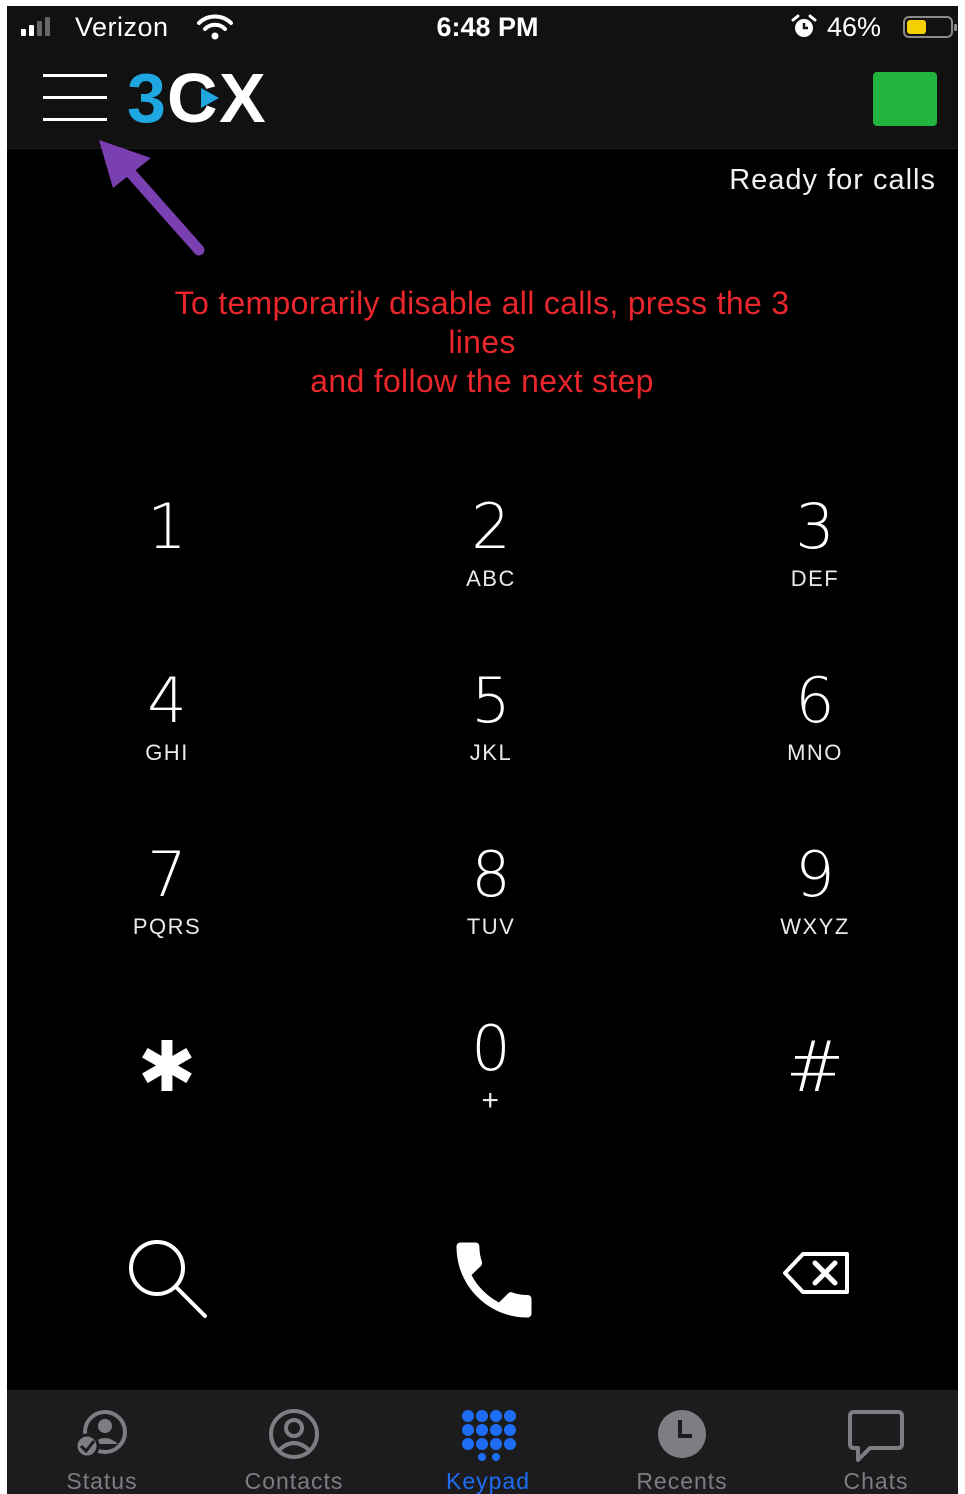 The image size is (965, 1494). I want to click on tab-label: Chats, so click(876, 1481).